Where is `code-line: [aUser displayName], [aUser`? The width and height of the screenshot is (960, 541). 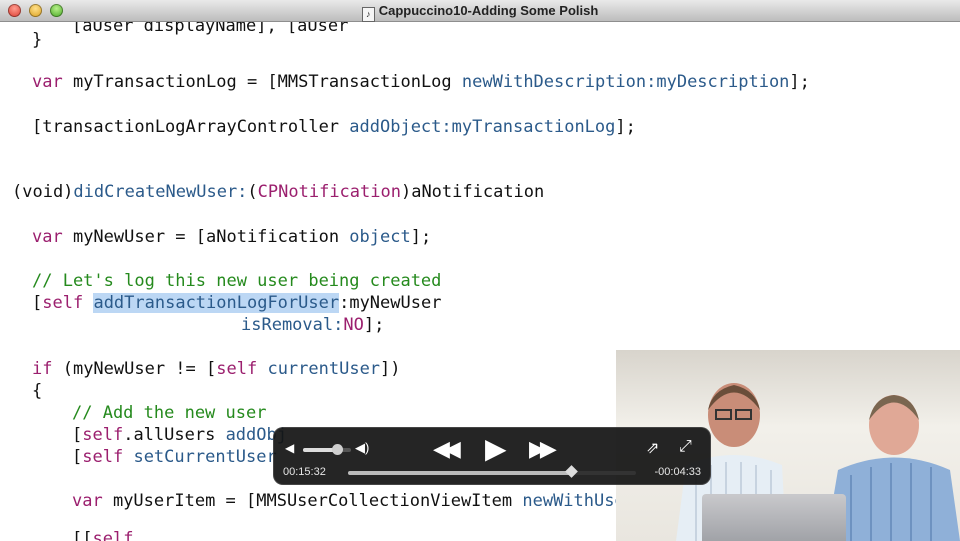 code-line: [aUser displayName], [aUser is located at coordinates (210, 29).